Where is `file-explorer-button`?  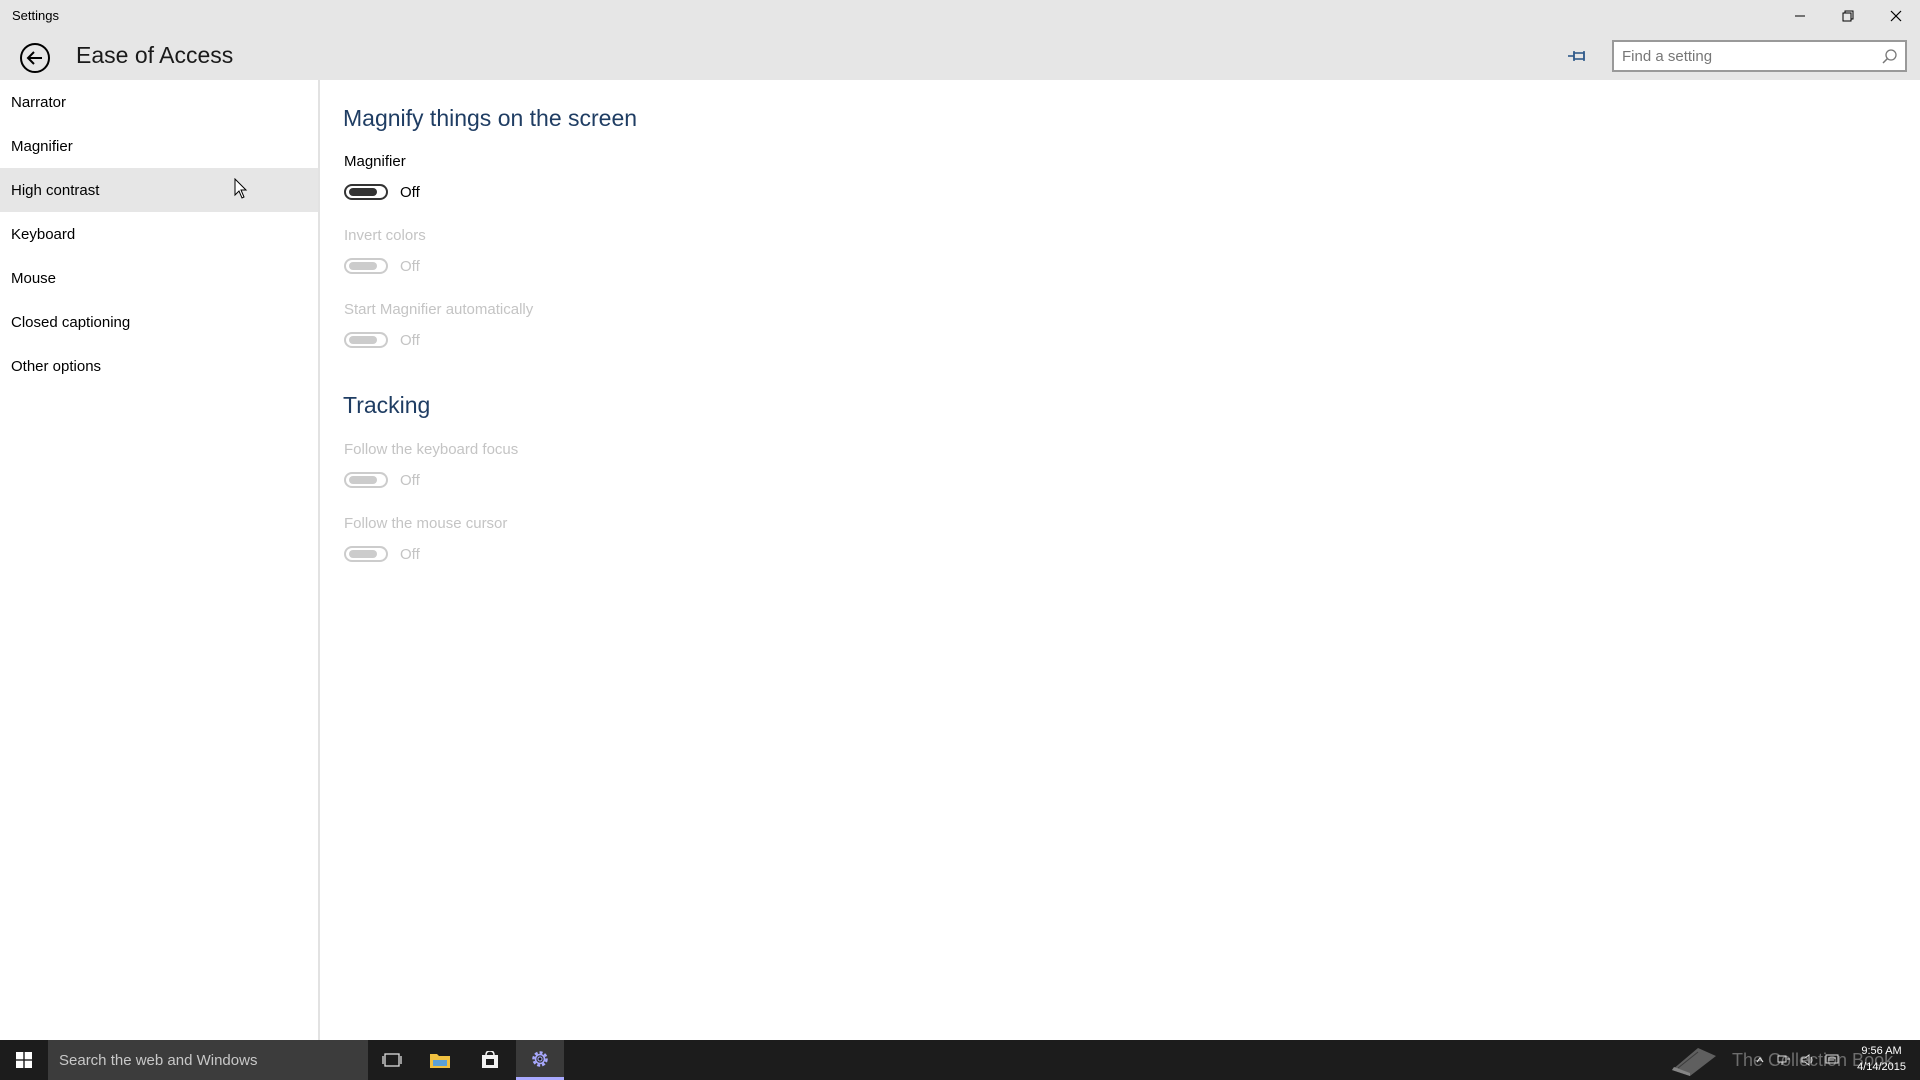
file-explorer-button is located at coordinates (440, 1060).